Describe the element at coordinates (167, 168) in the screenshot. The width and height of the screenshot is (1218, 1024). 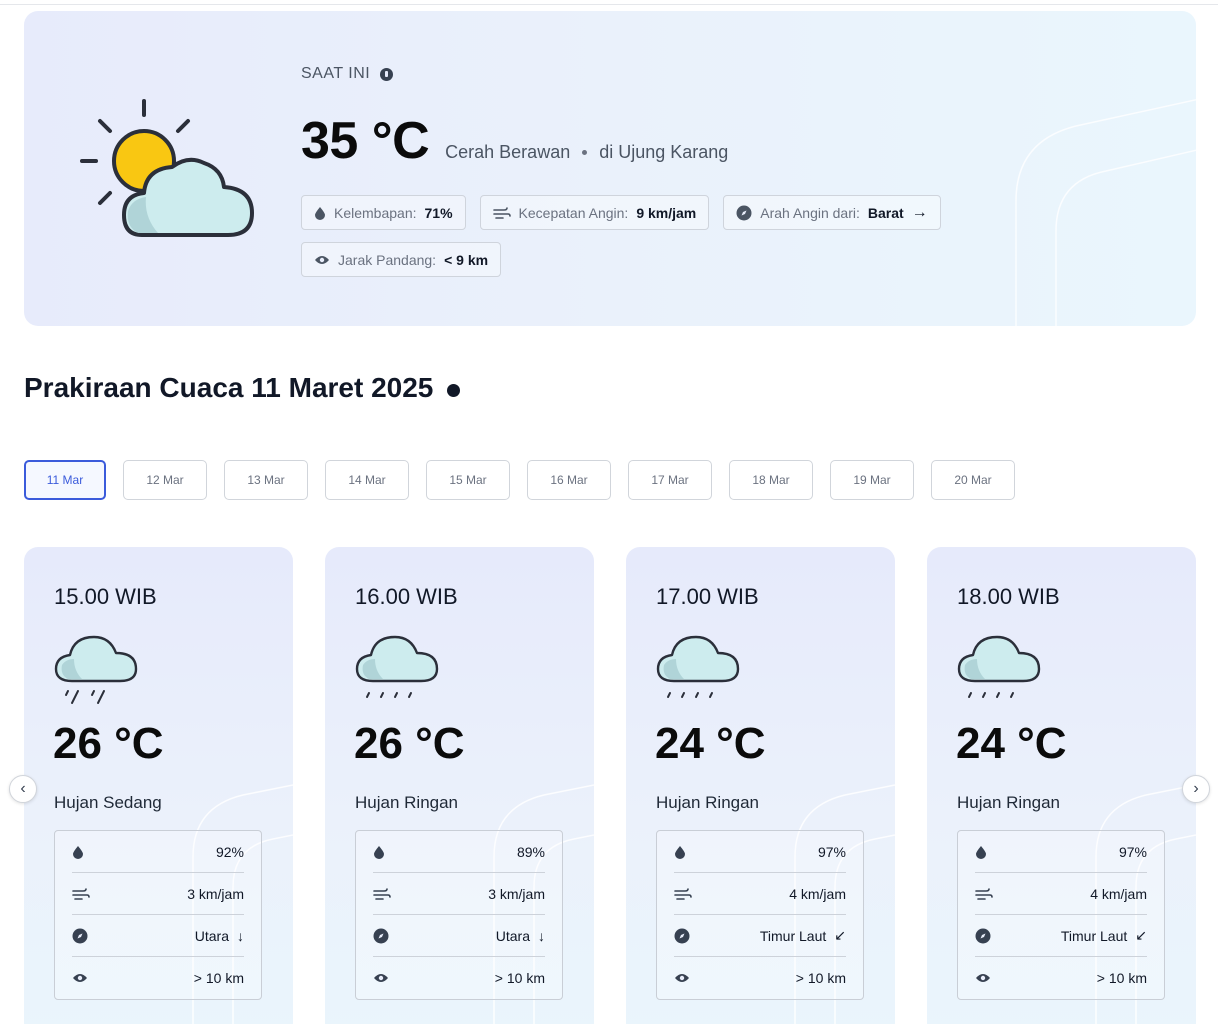
I see `sun-cloud-icon` at that location.